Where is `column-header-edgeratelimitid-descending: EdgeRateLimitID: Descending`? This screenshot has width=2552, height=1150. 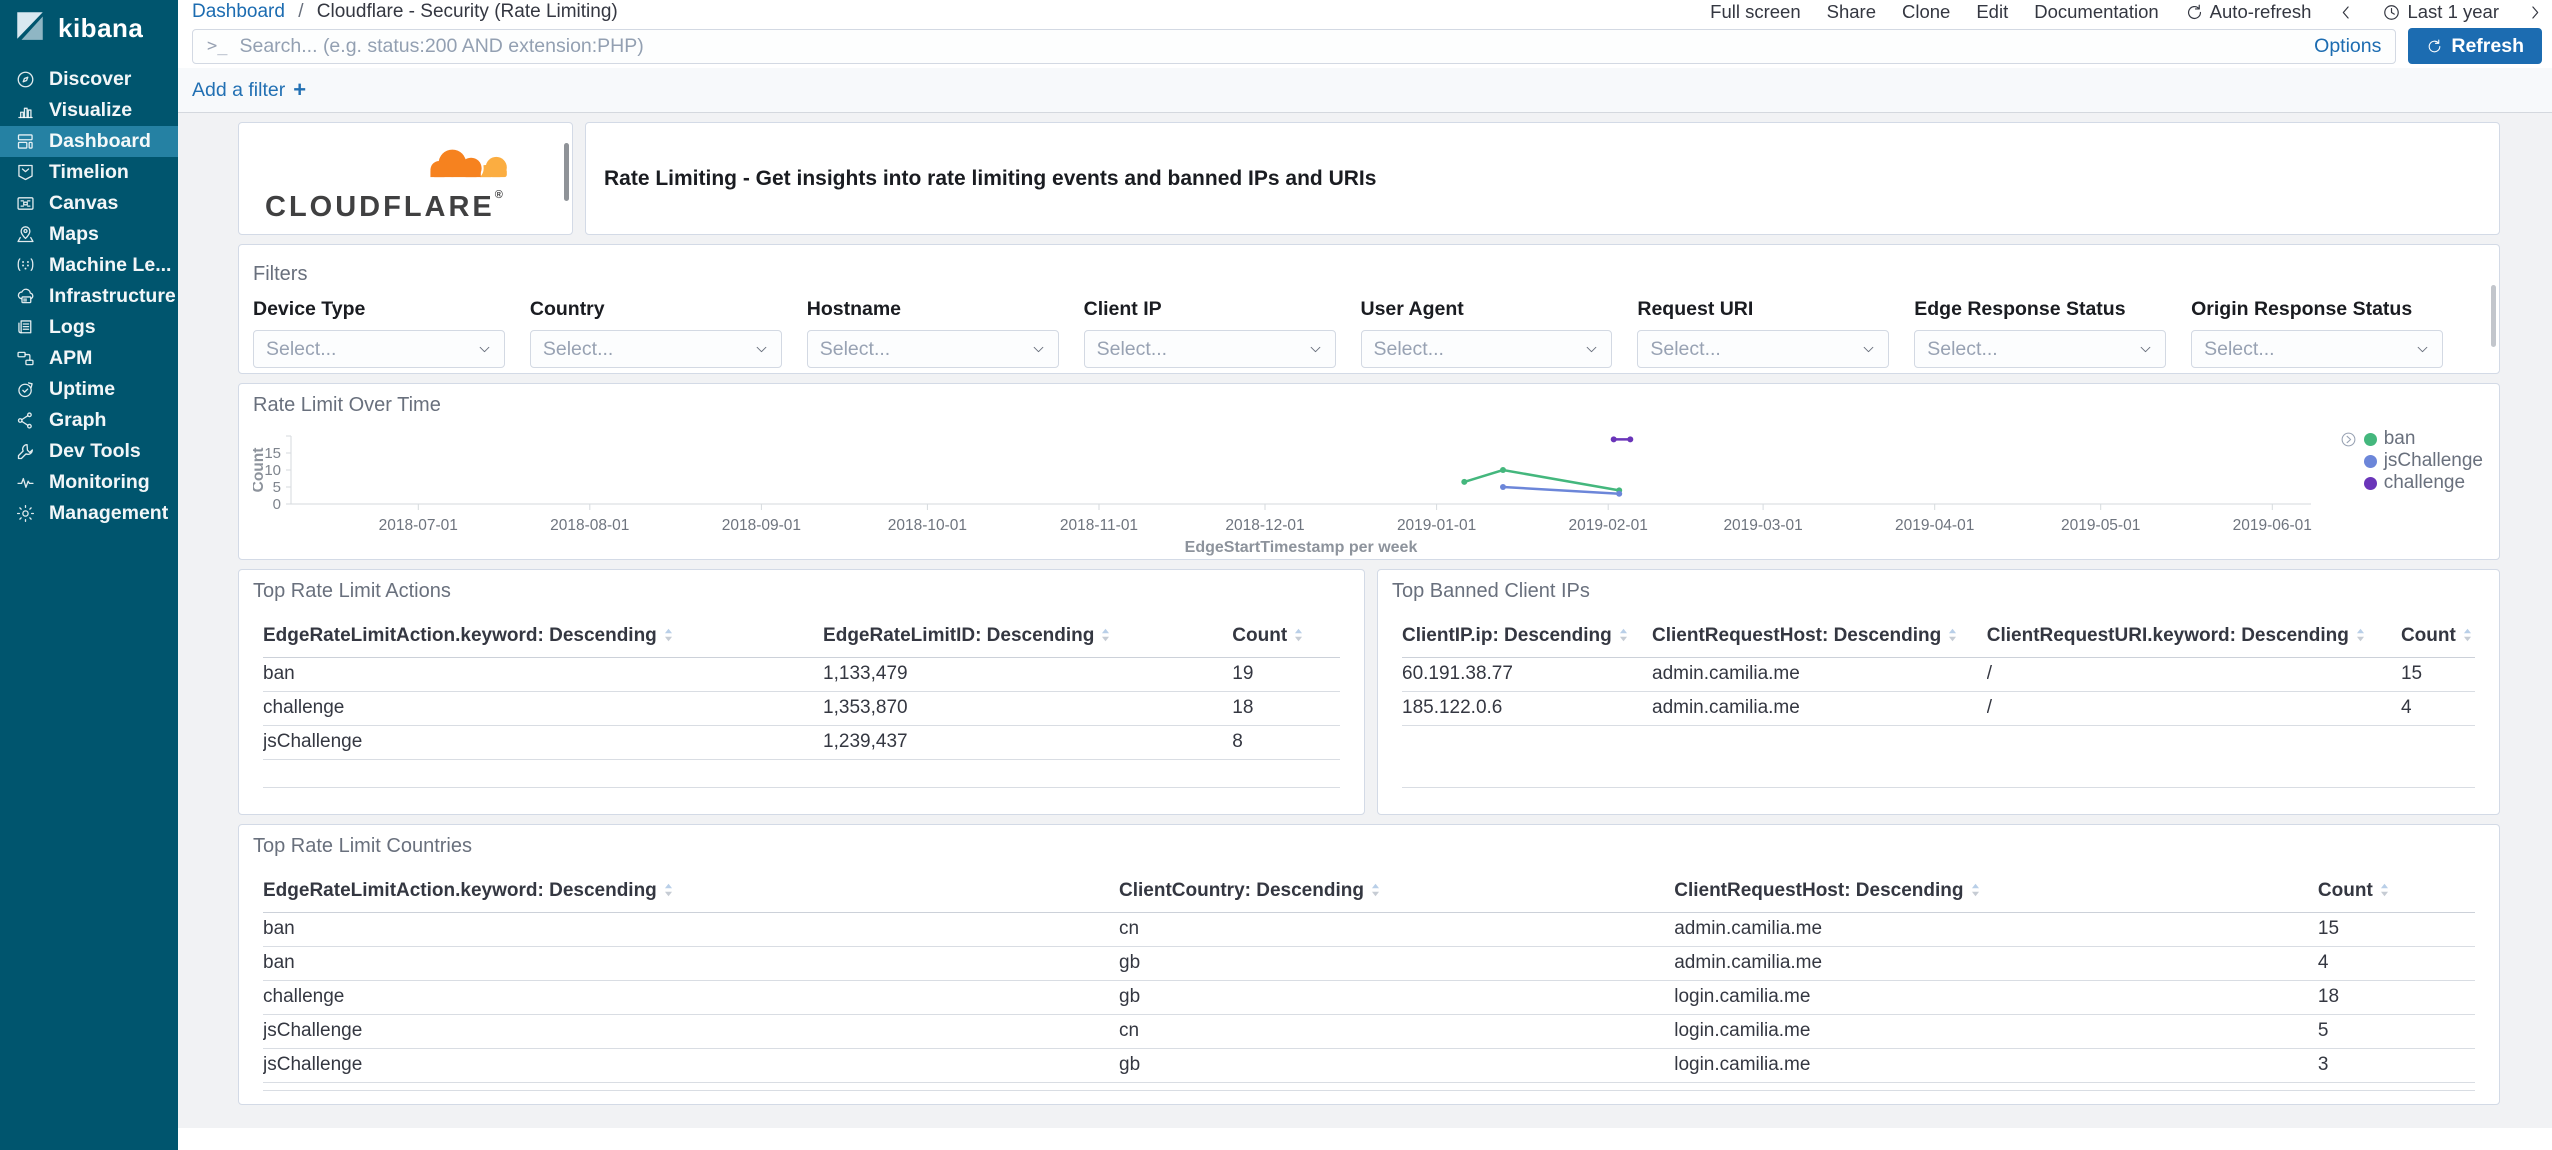
column-header-edgeratelimitid-descending: EdgeRateLimitID: Descending is located at coordinates (1028, 638).